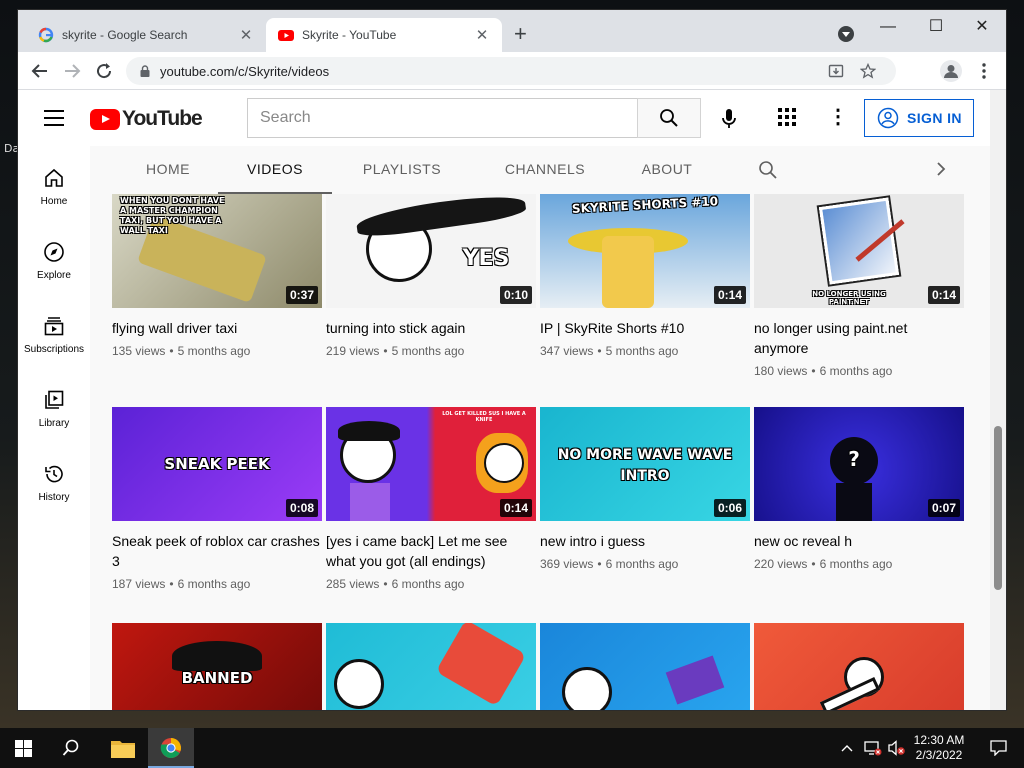 Image resolution: width=1024 pixels, height=768 pixels. I want to click on video-thumbnail: NO MORE WAVE WAVE INTRO 0:06, so click(645, 464).